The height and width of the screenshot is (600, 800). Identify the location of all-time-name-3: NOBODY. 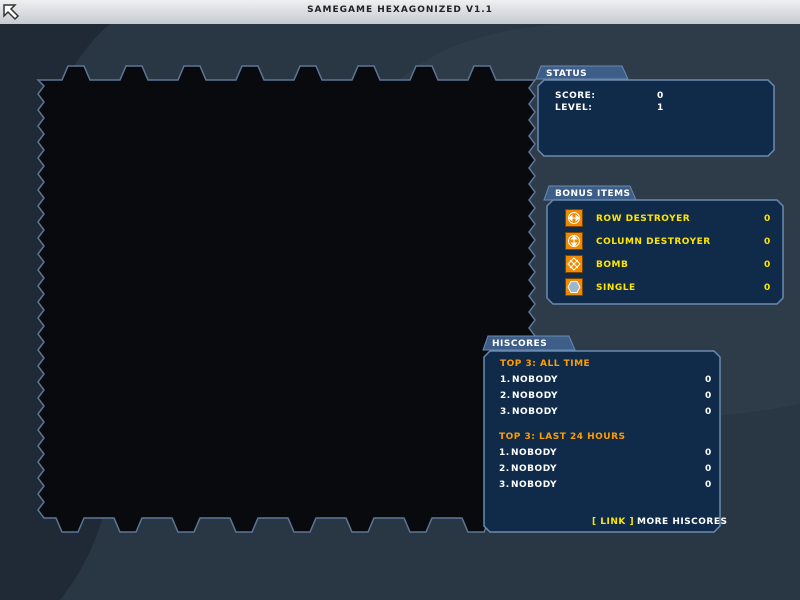
(535, 412).